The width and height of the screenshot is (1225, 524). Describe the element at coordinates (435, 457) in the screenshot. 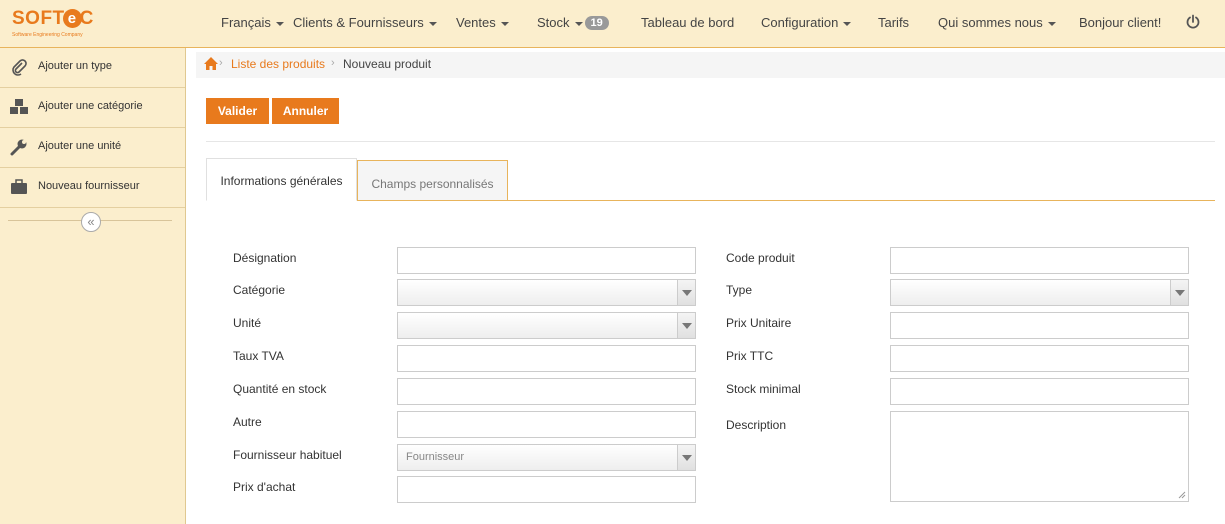

I see `supplier-placeholder: Fournisseur` at that location.